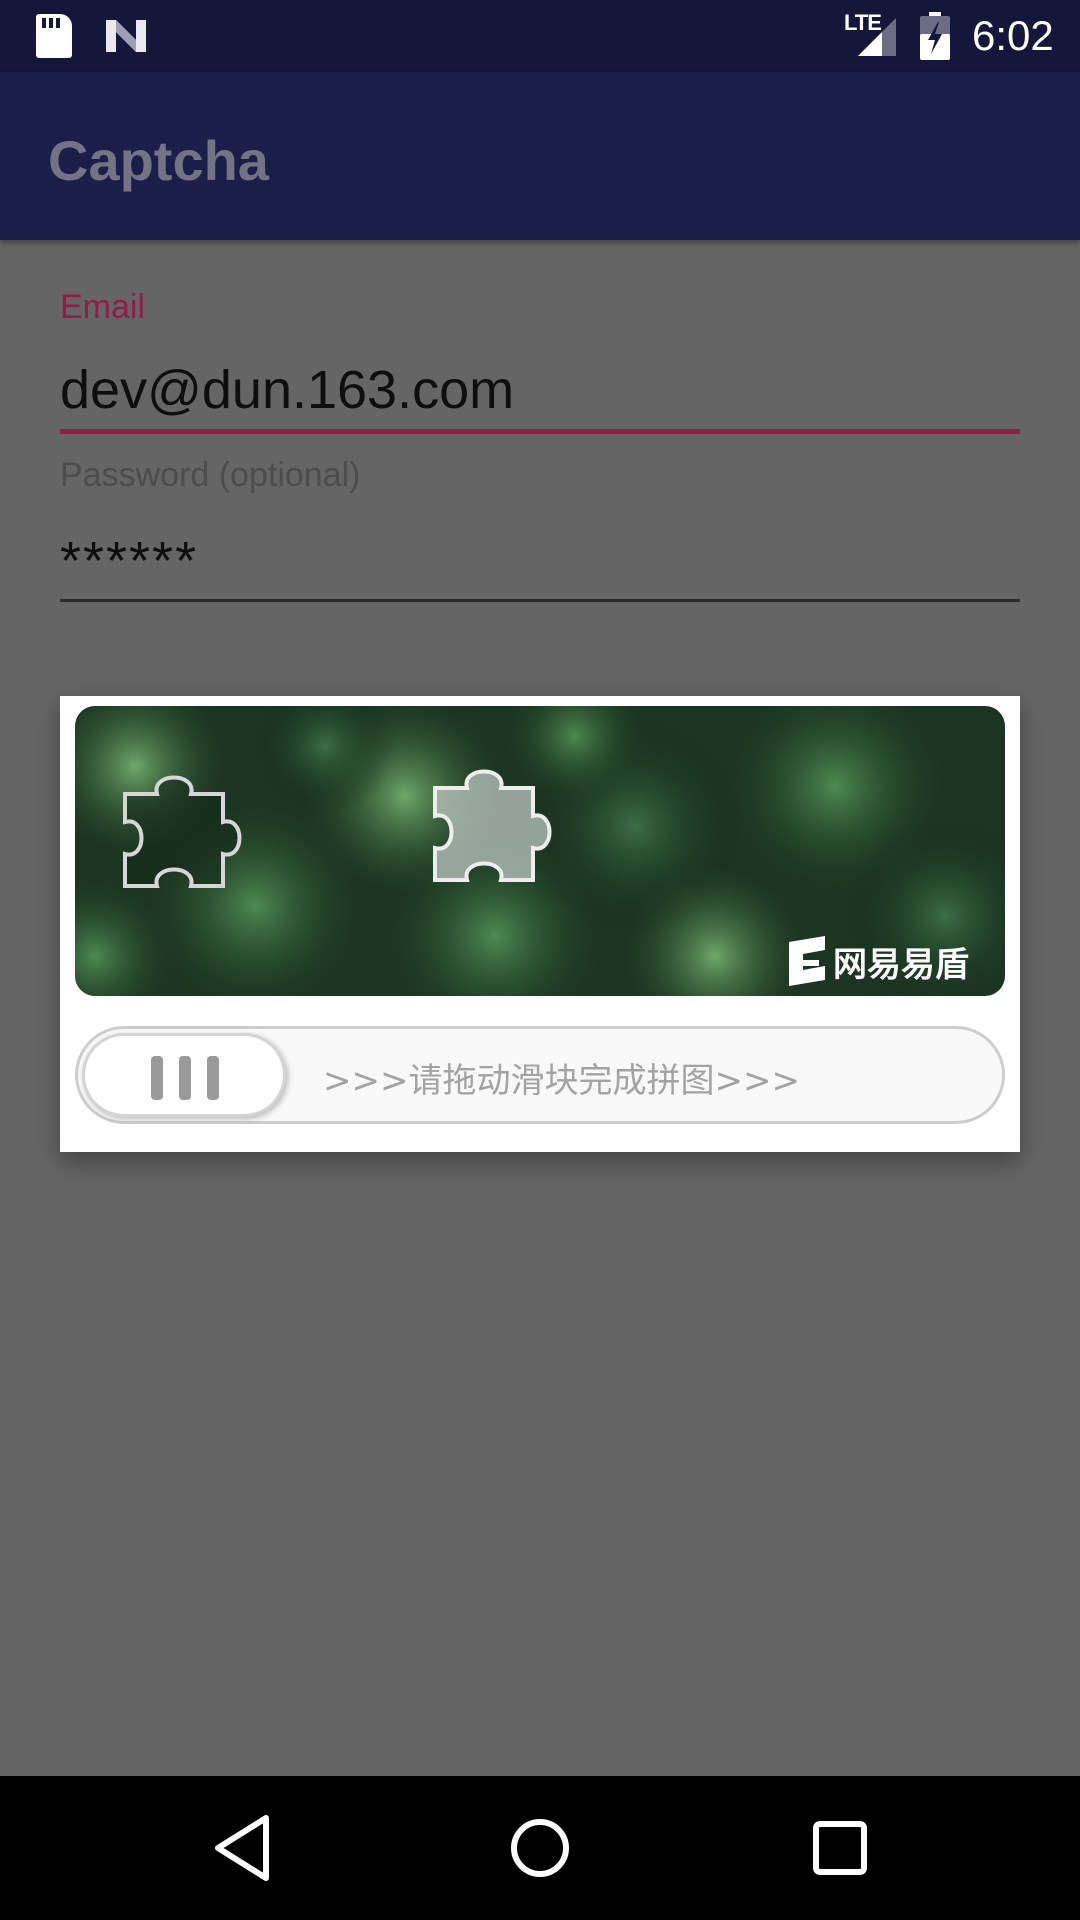 The width and height of the screenshot is (1080, 1920). What do you see at coordinates (1013, 35) in the screenshot?
I see `clock: 6:02` at bounding box center [1013, 35].